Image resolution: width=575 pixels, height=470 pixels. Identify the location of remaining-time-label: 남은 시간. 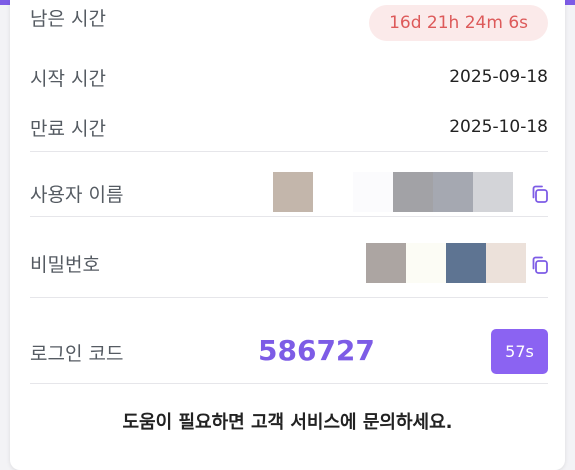
(68, 19).